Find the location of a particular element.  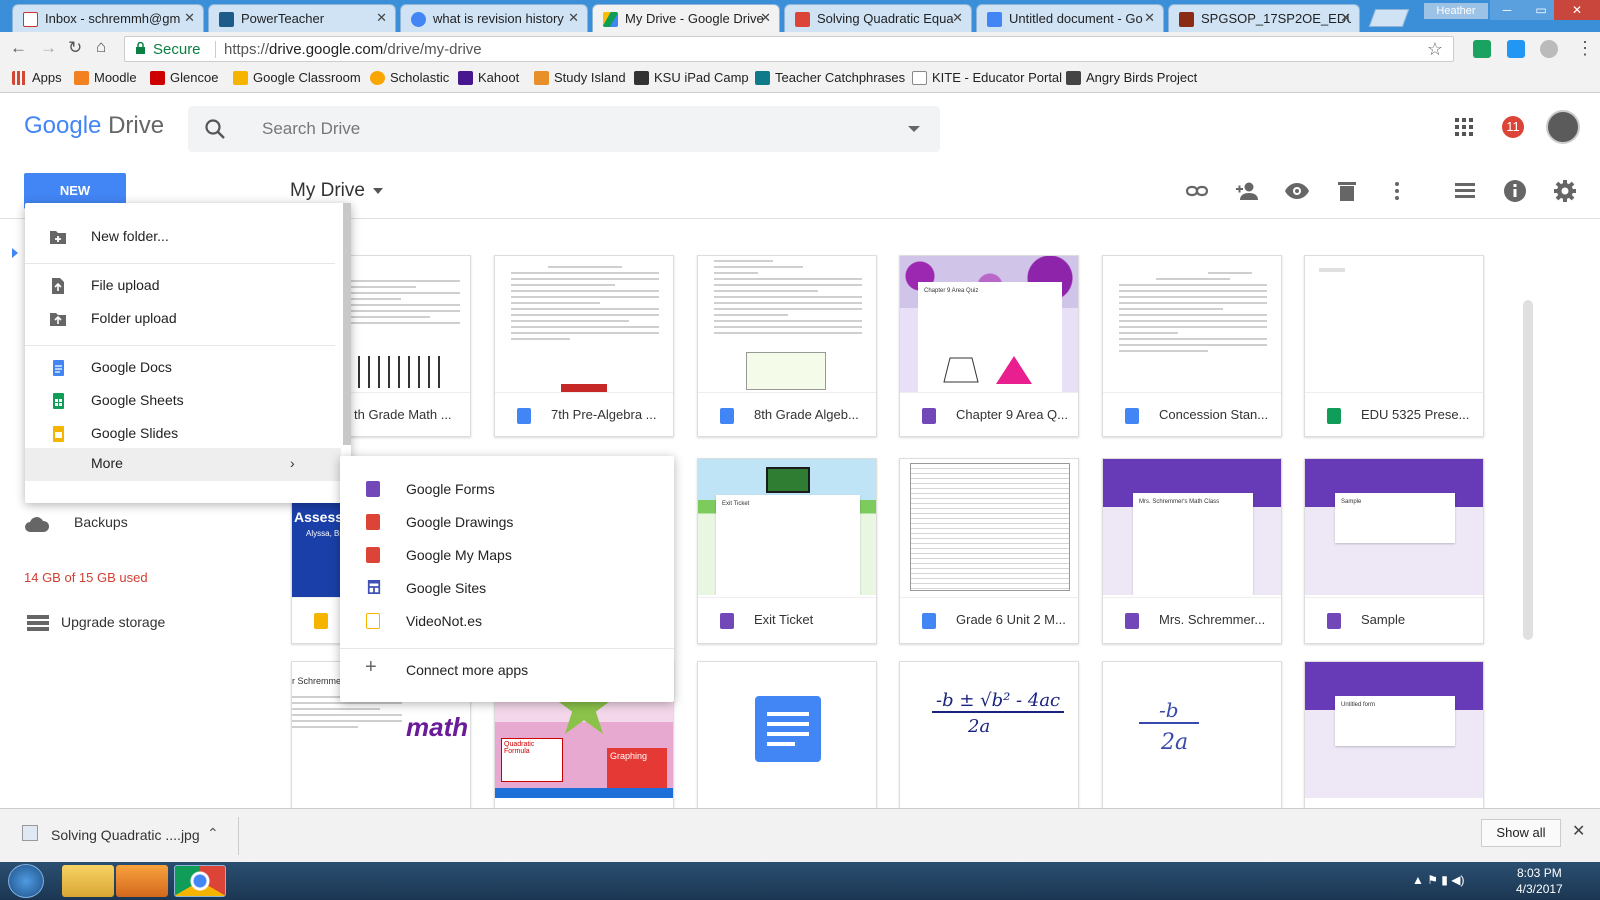

profile-name: Heather is located at coordinates (1456, 11).